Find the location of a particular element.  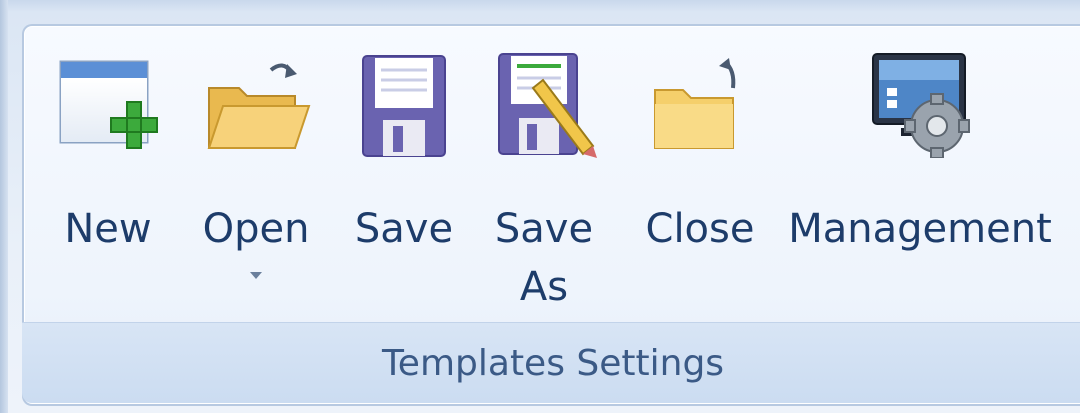

group-title: Templates Settings is located at coordinates (553, 363).